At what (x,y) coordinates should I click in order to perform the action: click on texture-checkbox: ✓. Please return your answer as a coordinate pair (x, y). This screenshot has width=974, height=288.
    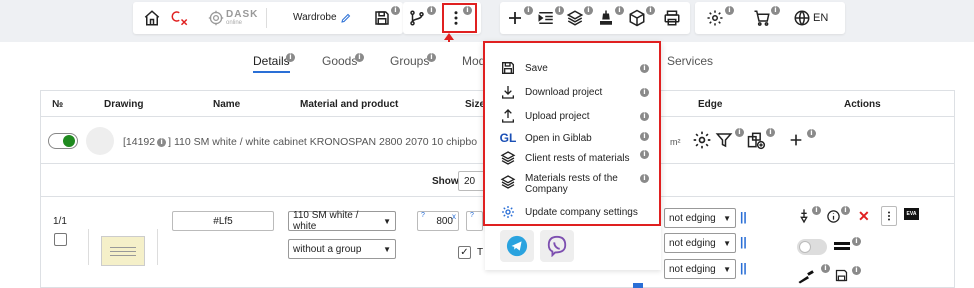
    Looking at the image, I should click on (464, 252).